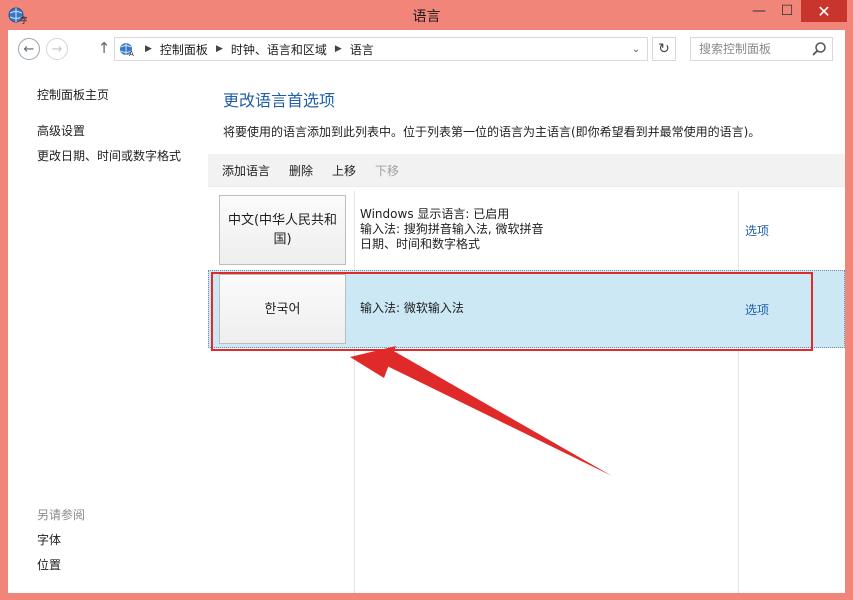  What do you see at coordinates (131, 53) in the screenshot?
I see `svg-text: A` at bounding box center [131, 53].